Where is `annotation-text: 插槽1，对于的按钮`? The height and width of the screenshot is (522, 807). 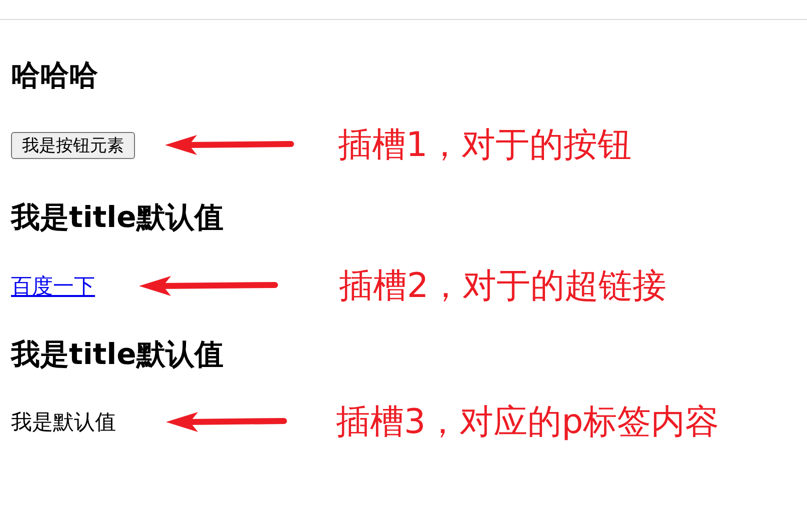 annotation-text: 插槽1，对于的按钮 is located at coordinates (485, 145).